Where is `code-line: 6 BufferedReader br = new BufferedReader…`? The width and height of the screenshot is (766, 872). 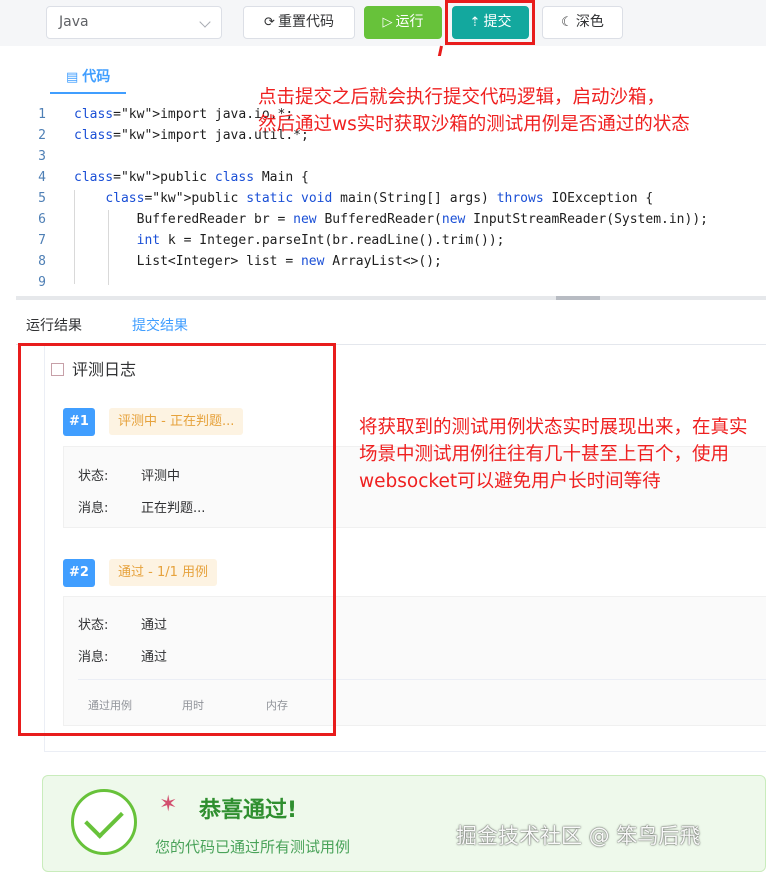
code-line: 6 BufferedReader br = new BufferedReader… is located at coordinates (391, 219).